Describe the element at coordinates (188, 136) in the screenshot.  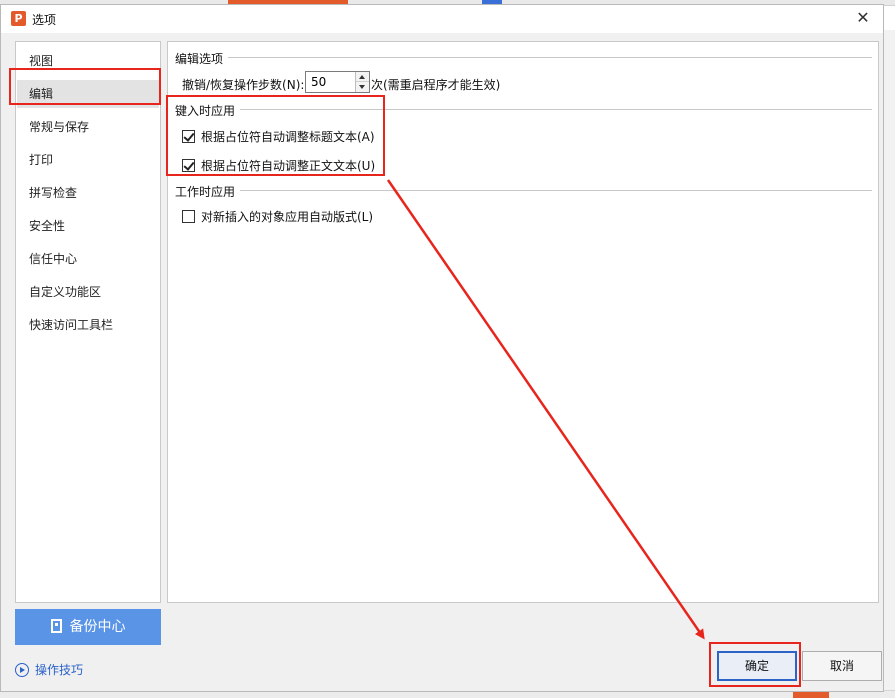
I see `auto-fit-title-checkbox` at that location.